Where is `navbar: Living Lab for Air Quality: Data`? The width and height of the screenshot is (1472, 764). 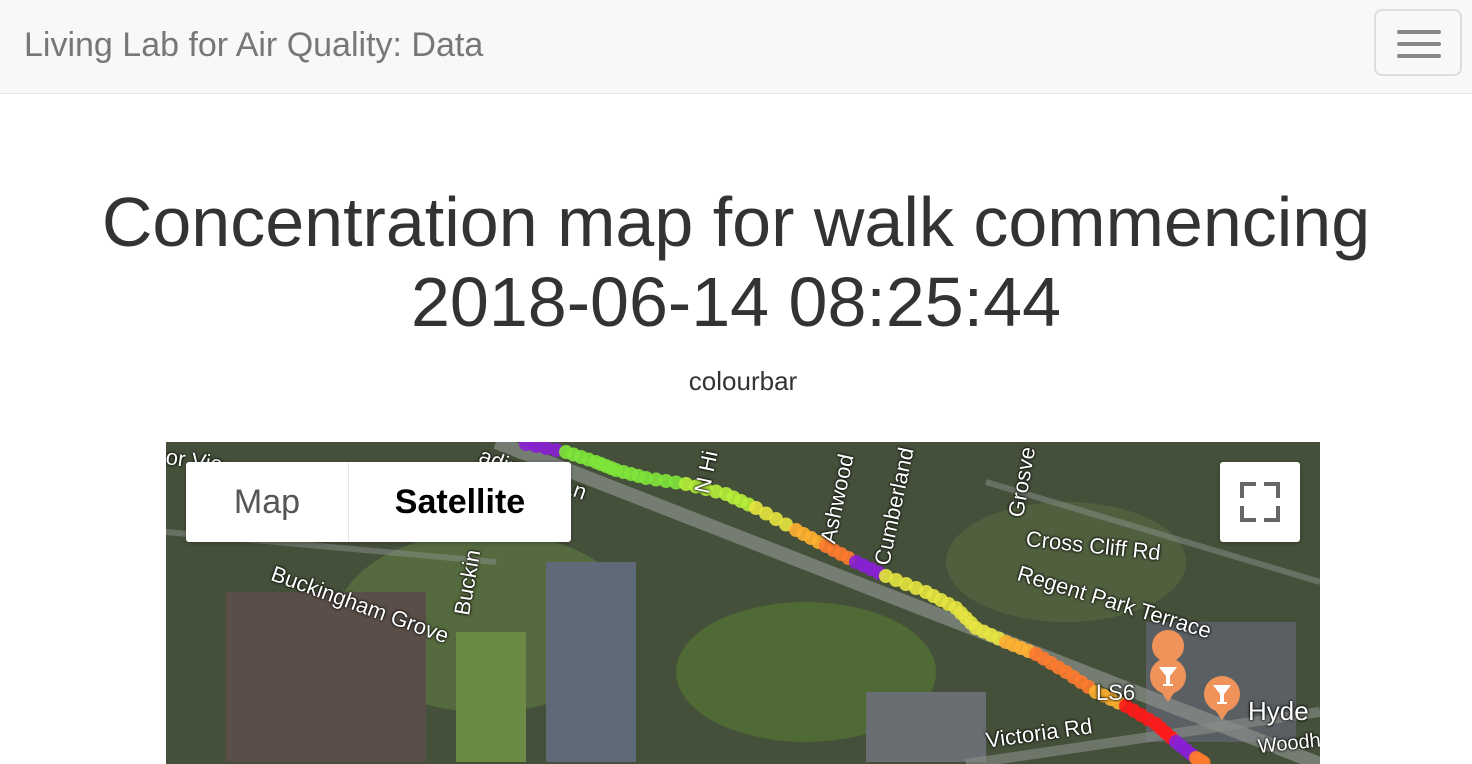
navbar: Living Lab for Air Quality: Data is located at coordinates (736, 47).